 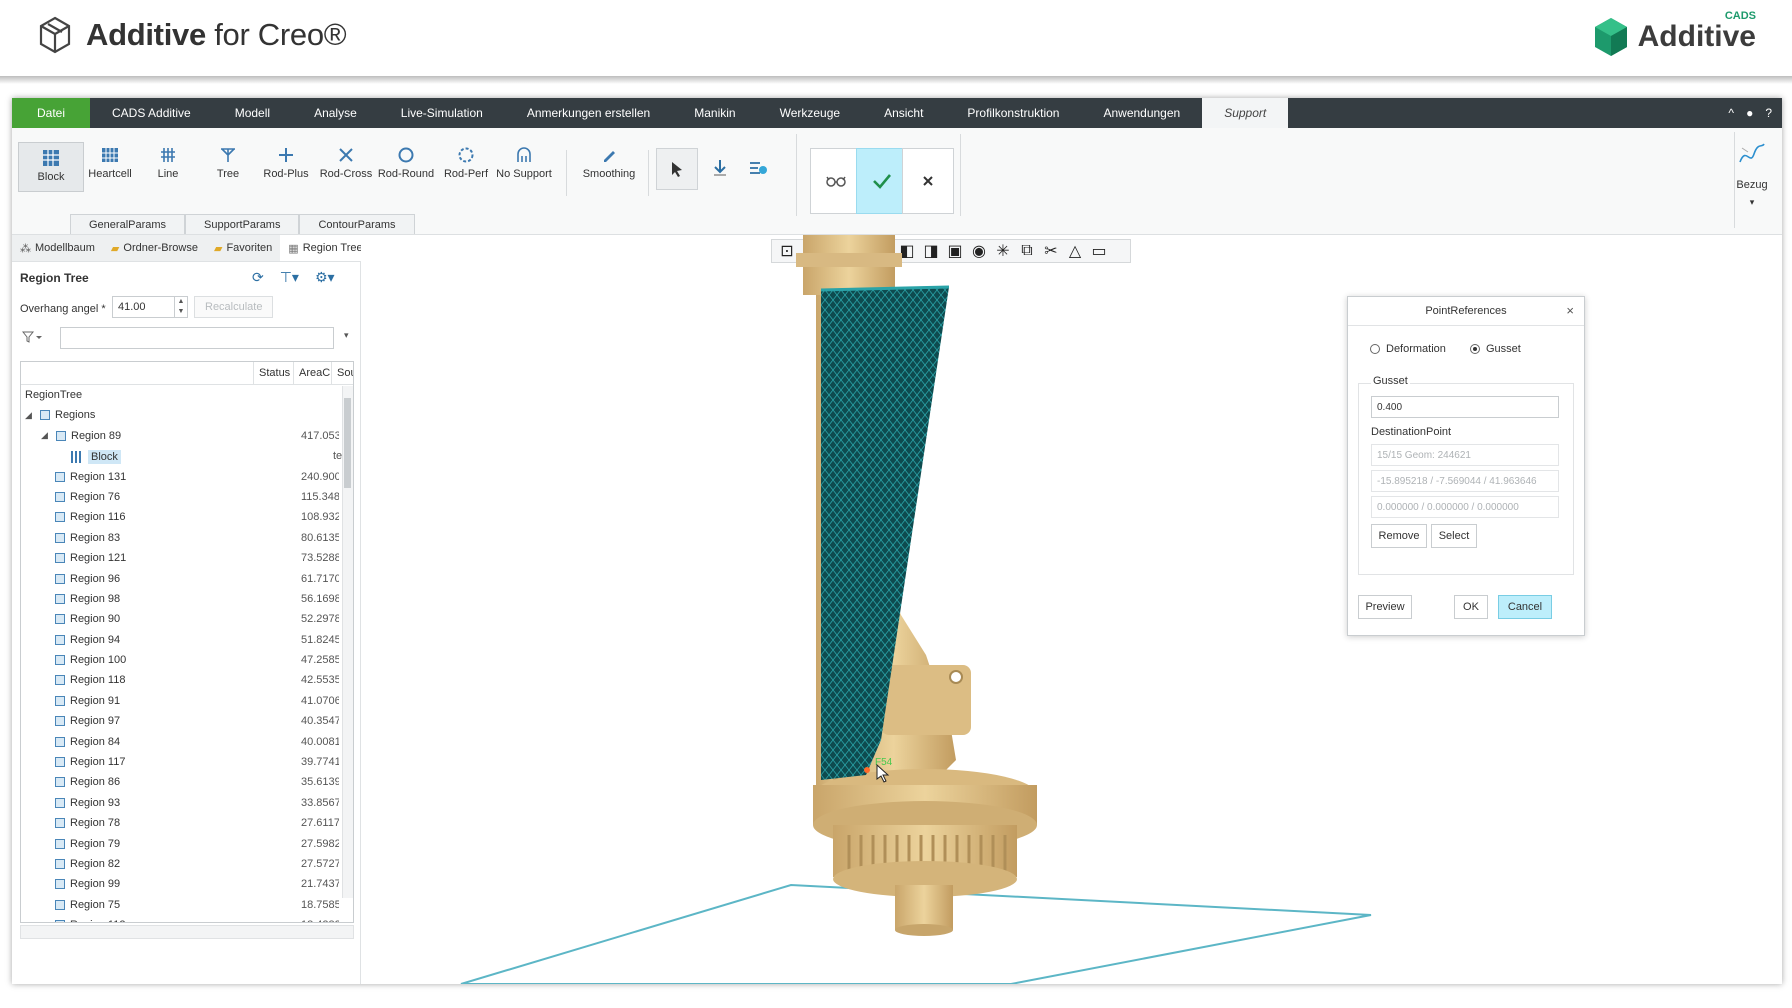 What do you see at coordinates (77, 457) in the screenshot?
I see `block-grid-icon` at bounding box center [77, 457].